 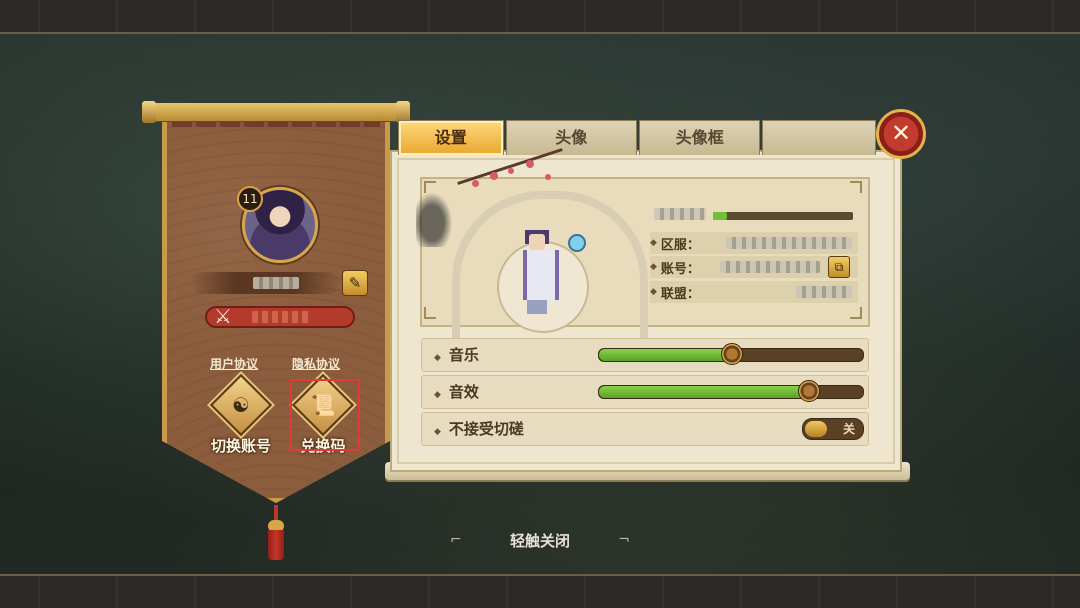 I want to click on music-slider-knob, so click(x=732, y=354).